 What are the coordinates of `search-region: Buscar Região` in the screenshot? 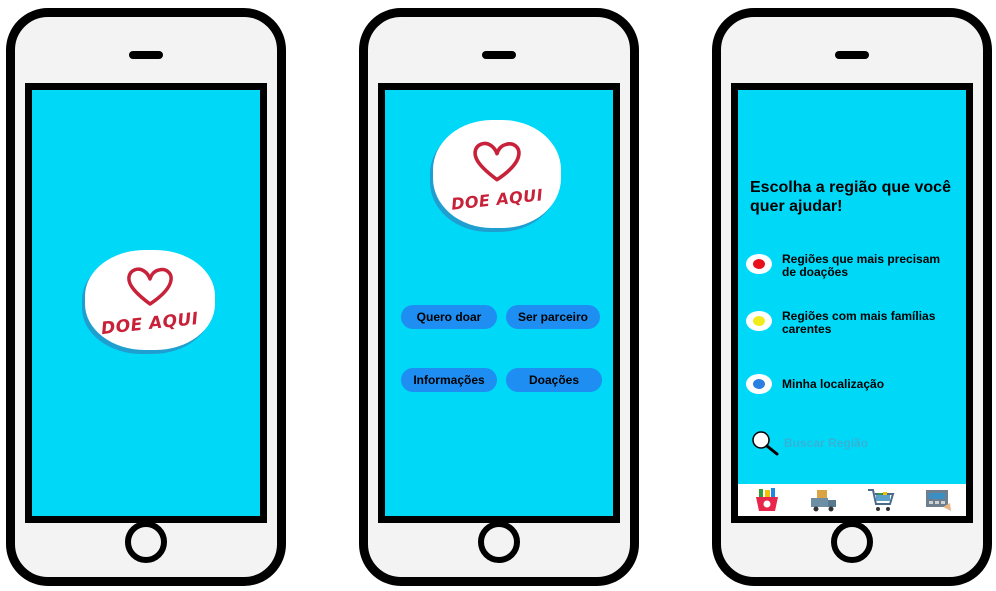 It's located at (809, 443).